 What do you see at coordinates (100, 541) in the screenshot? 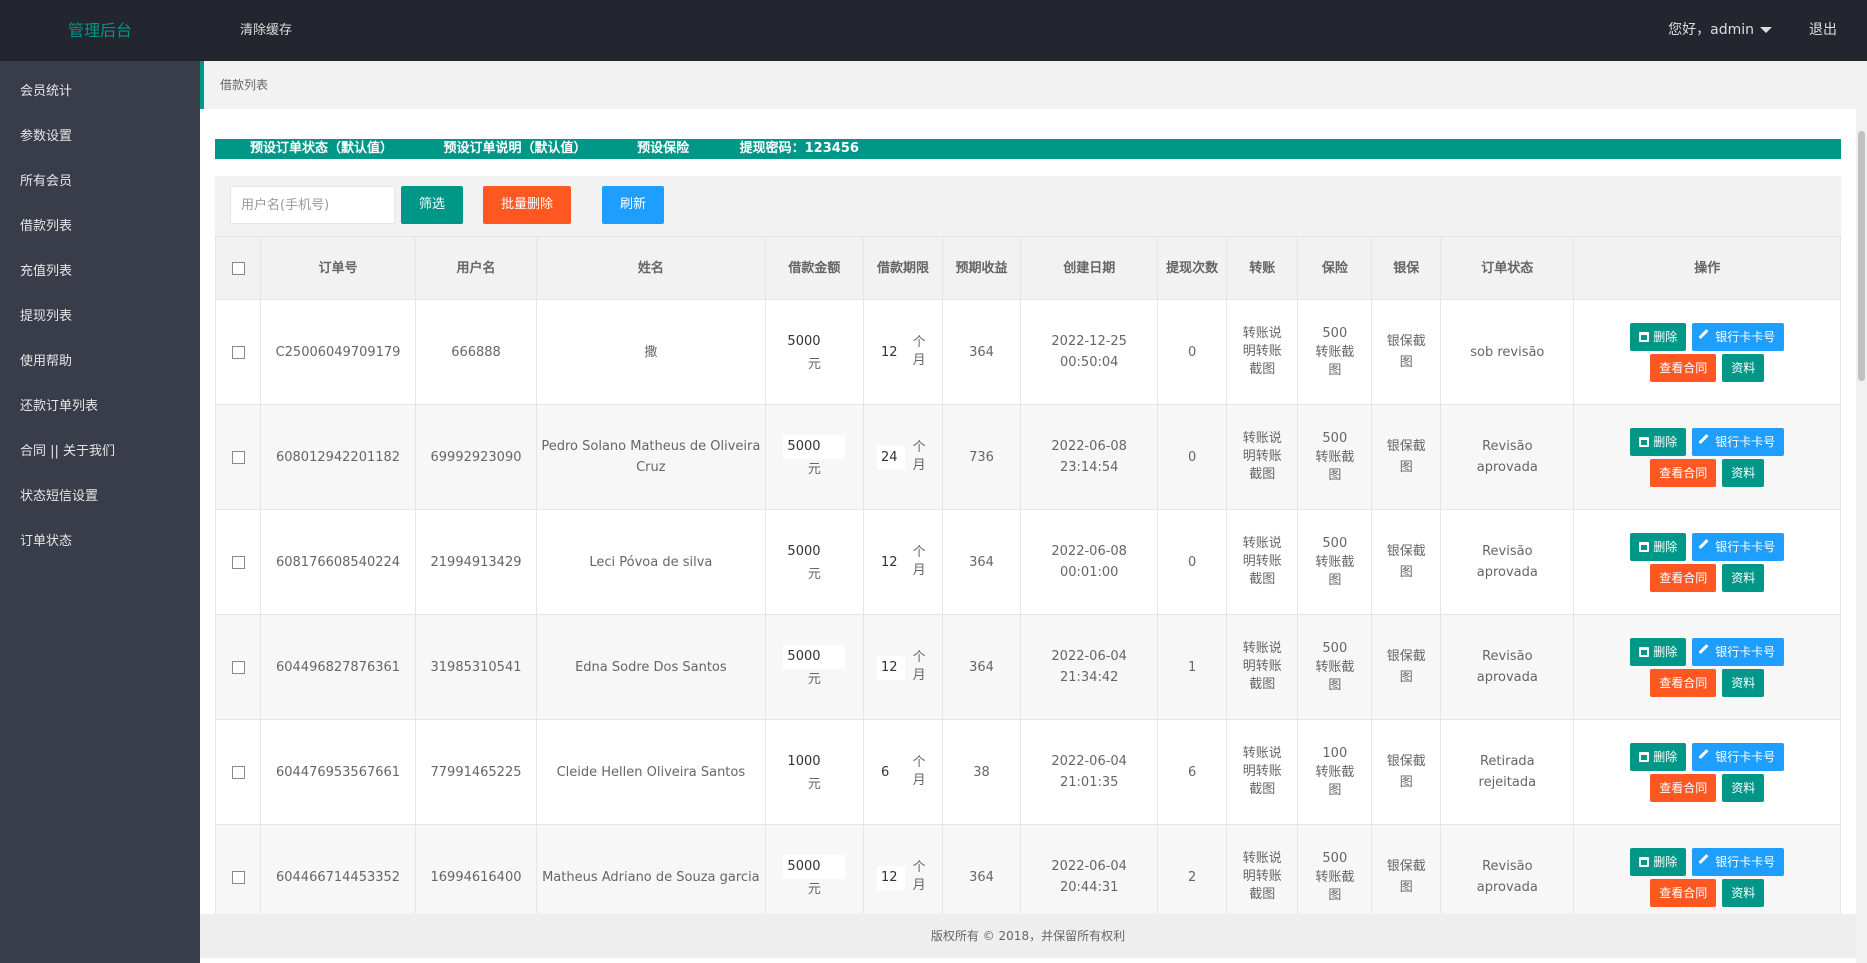
I see `sidebar-item: 订单状态` at bounding box center [100, 541].